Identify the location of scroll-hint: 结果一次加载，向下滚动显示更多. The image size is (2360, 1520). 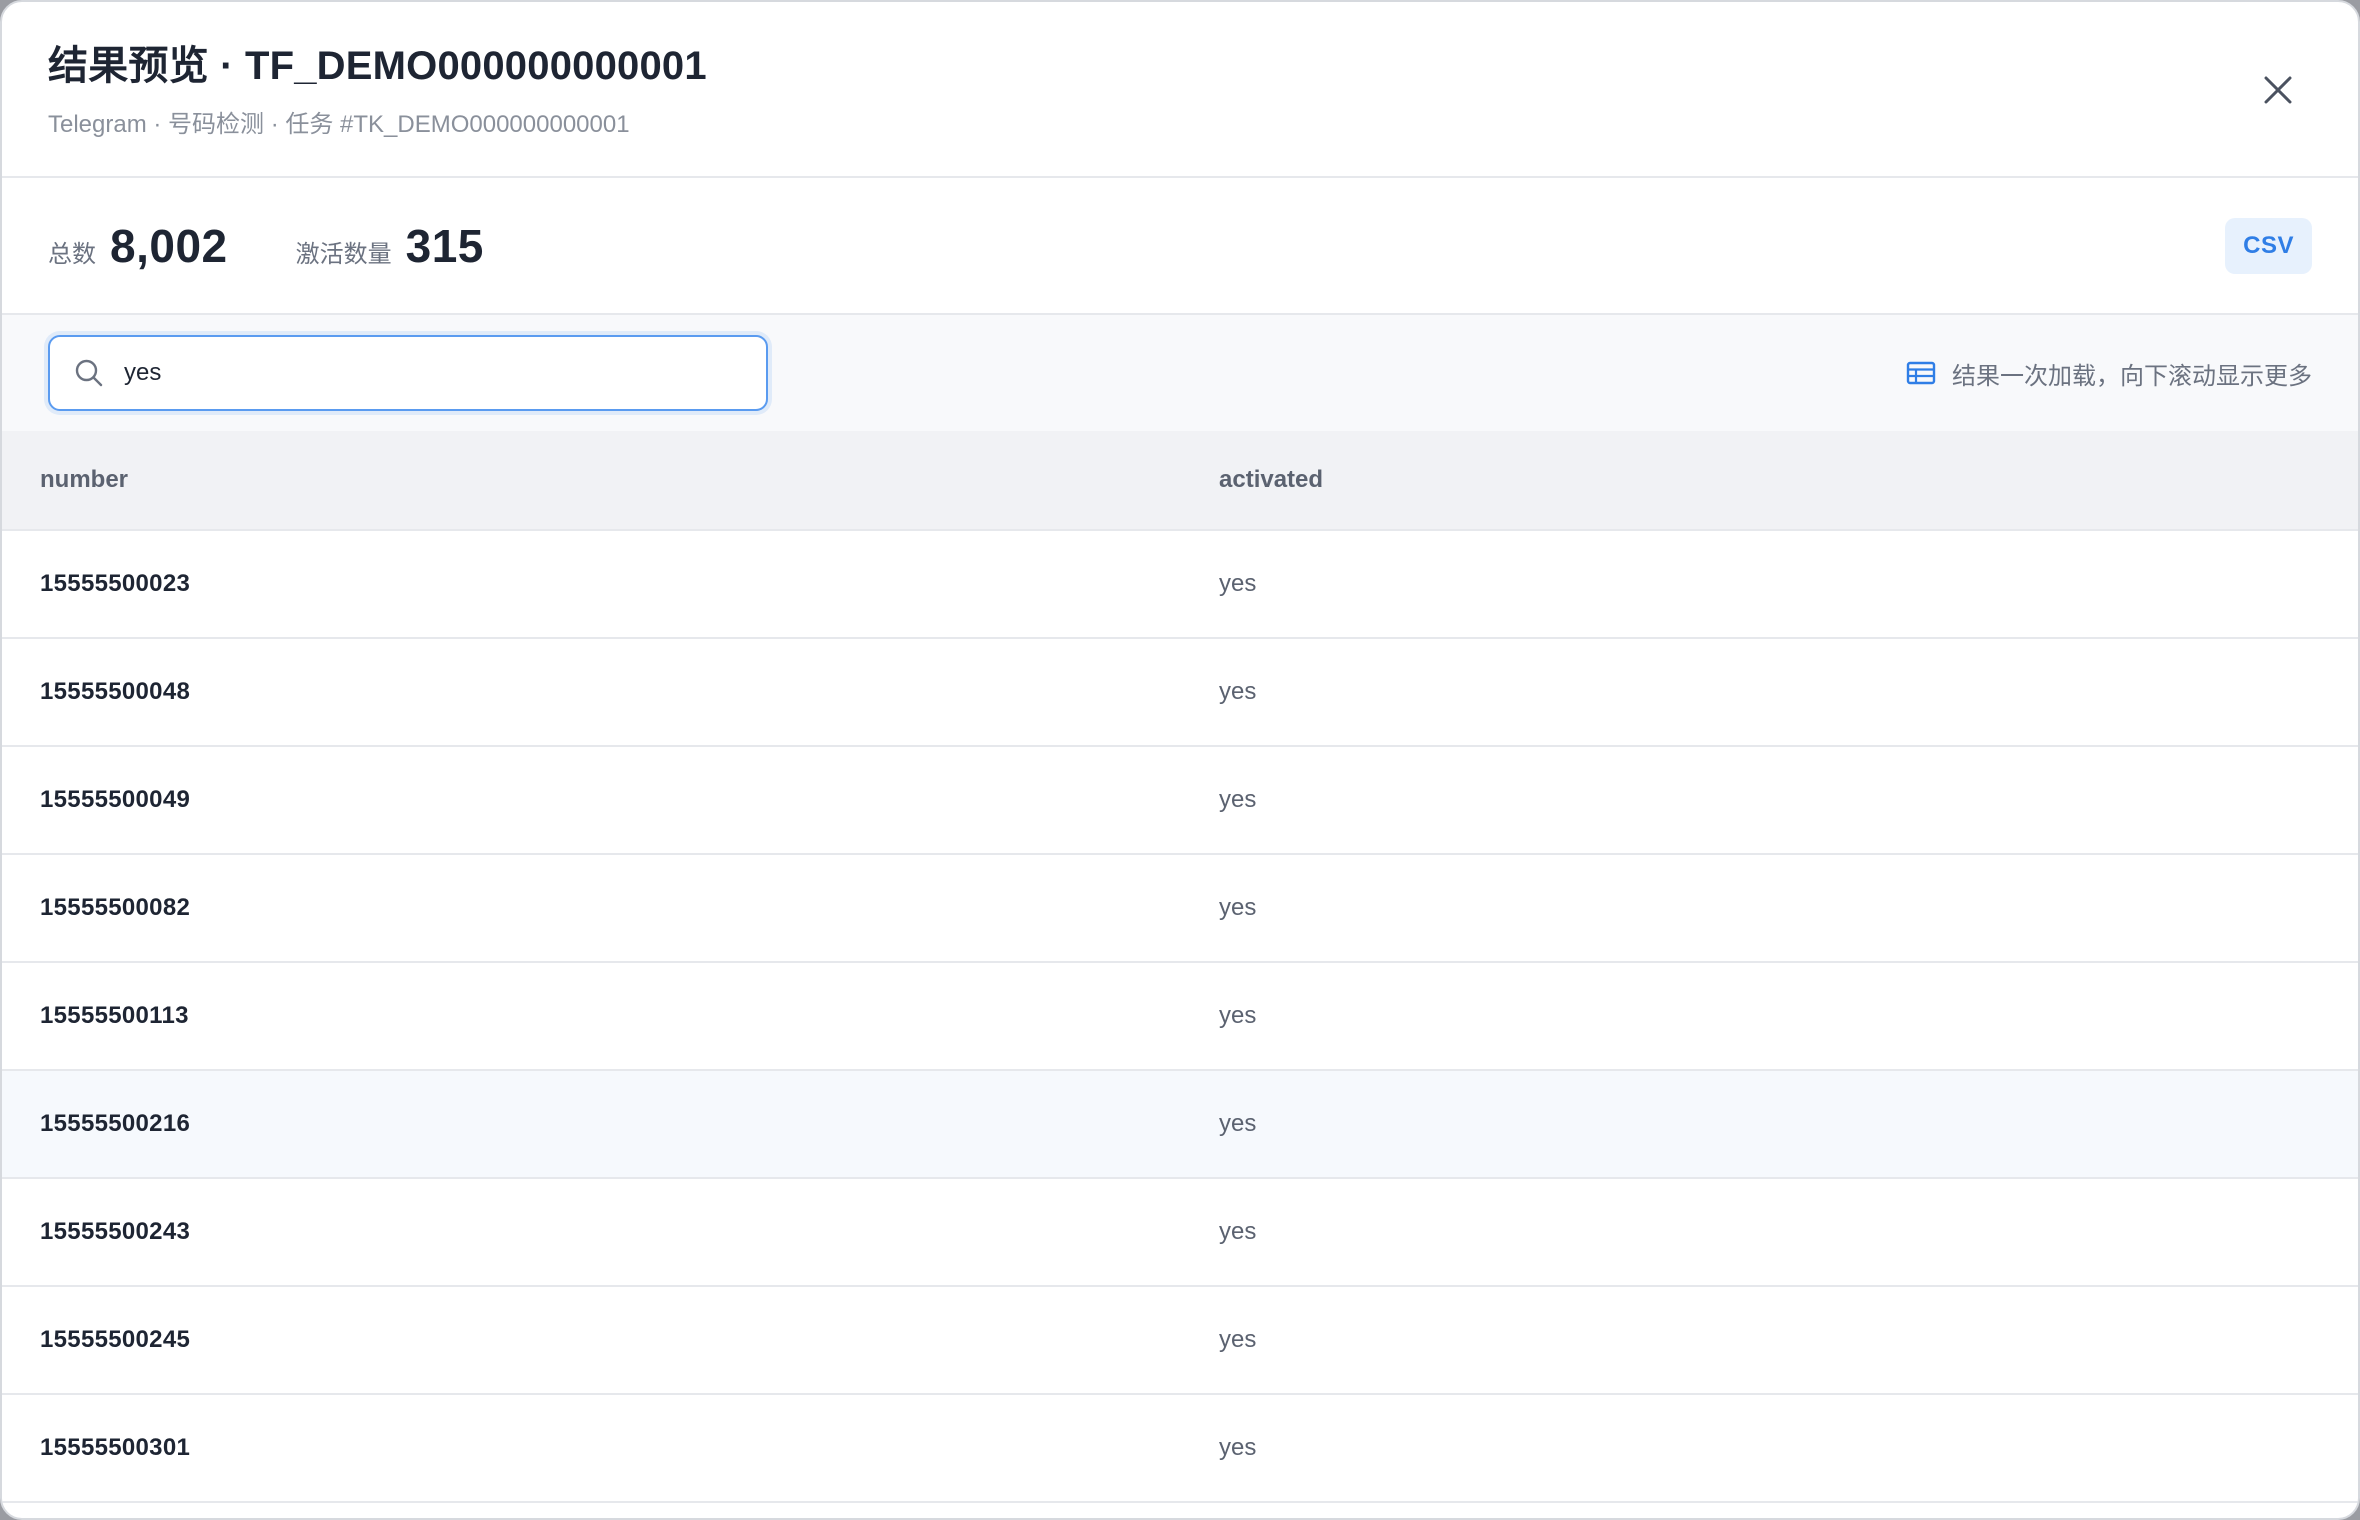
(2109, 373).